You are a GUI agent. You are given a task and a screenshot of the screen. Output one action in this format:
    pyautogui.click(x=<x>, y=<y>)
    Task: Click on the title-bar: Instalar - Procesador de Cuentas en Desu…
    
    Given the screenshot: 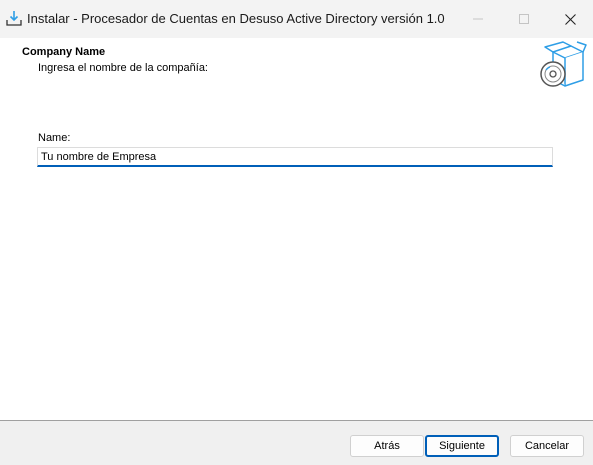 What is the action you would take?
    pyautogui.click(x=296, y=19)
    